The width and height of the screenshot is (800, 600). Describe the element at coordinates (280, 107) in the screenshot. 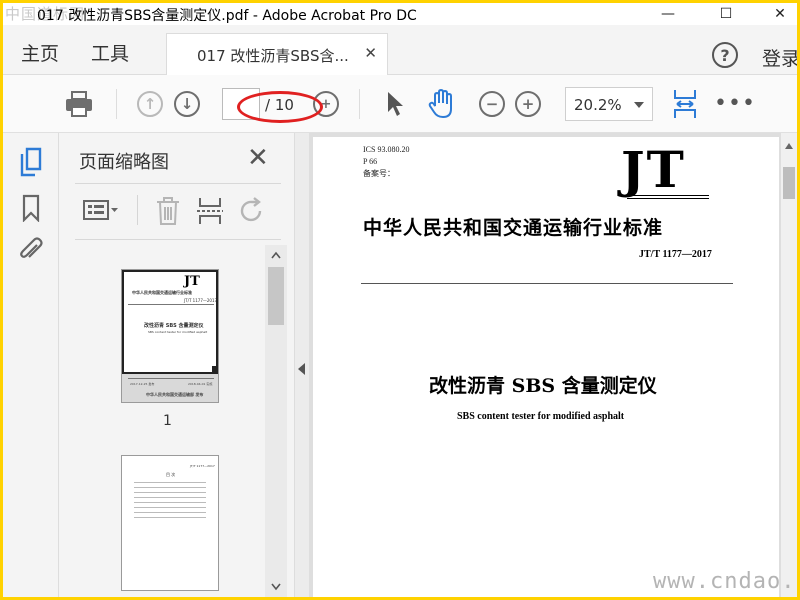

I see `red-annotation-oval` at that location.